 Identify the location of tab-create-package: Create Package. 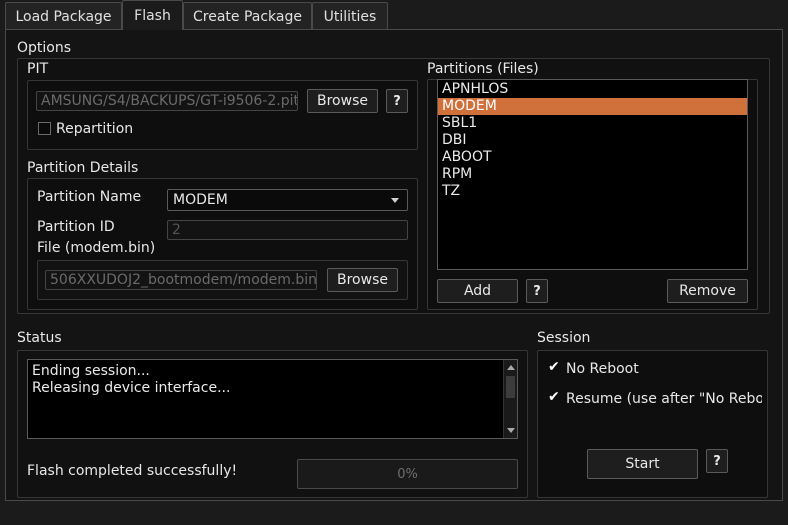
(247, 16).